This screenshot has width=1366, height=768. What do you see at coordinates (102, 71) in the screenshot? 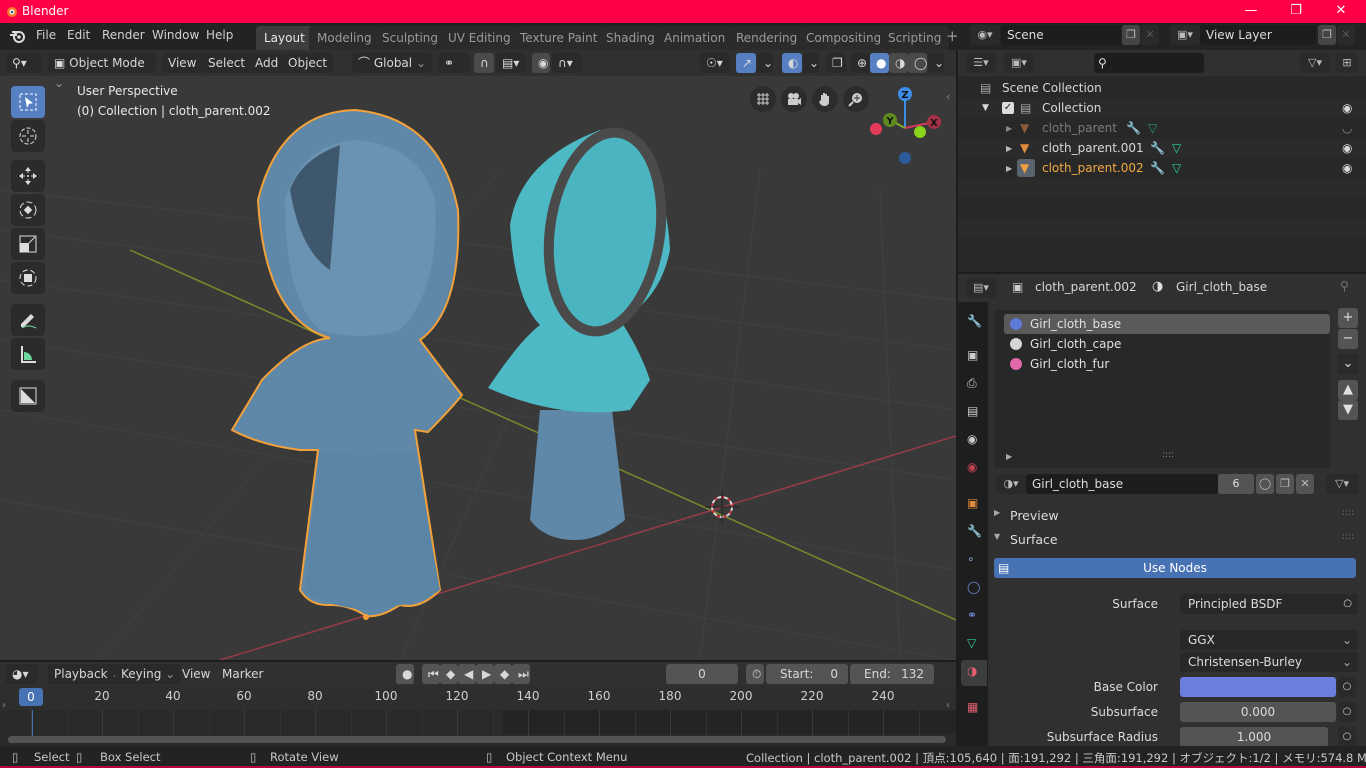
I see `mode-dropdown: ▣ Object Mode ⌄` at bounding box center [102, 71].